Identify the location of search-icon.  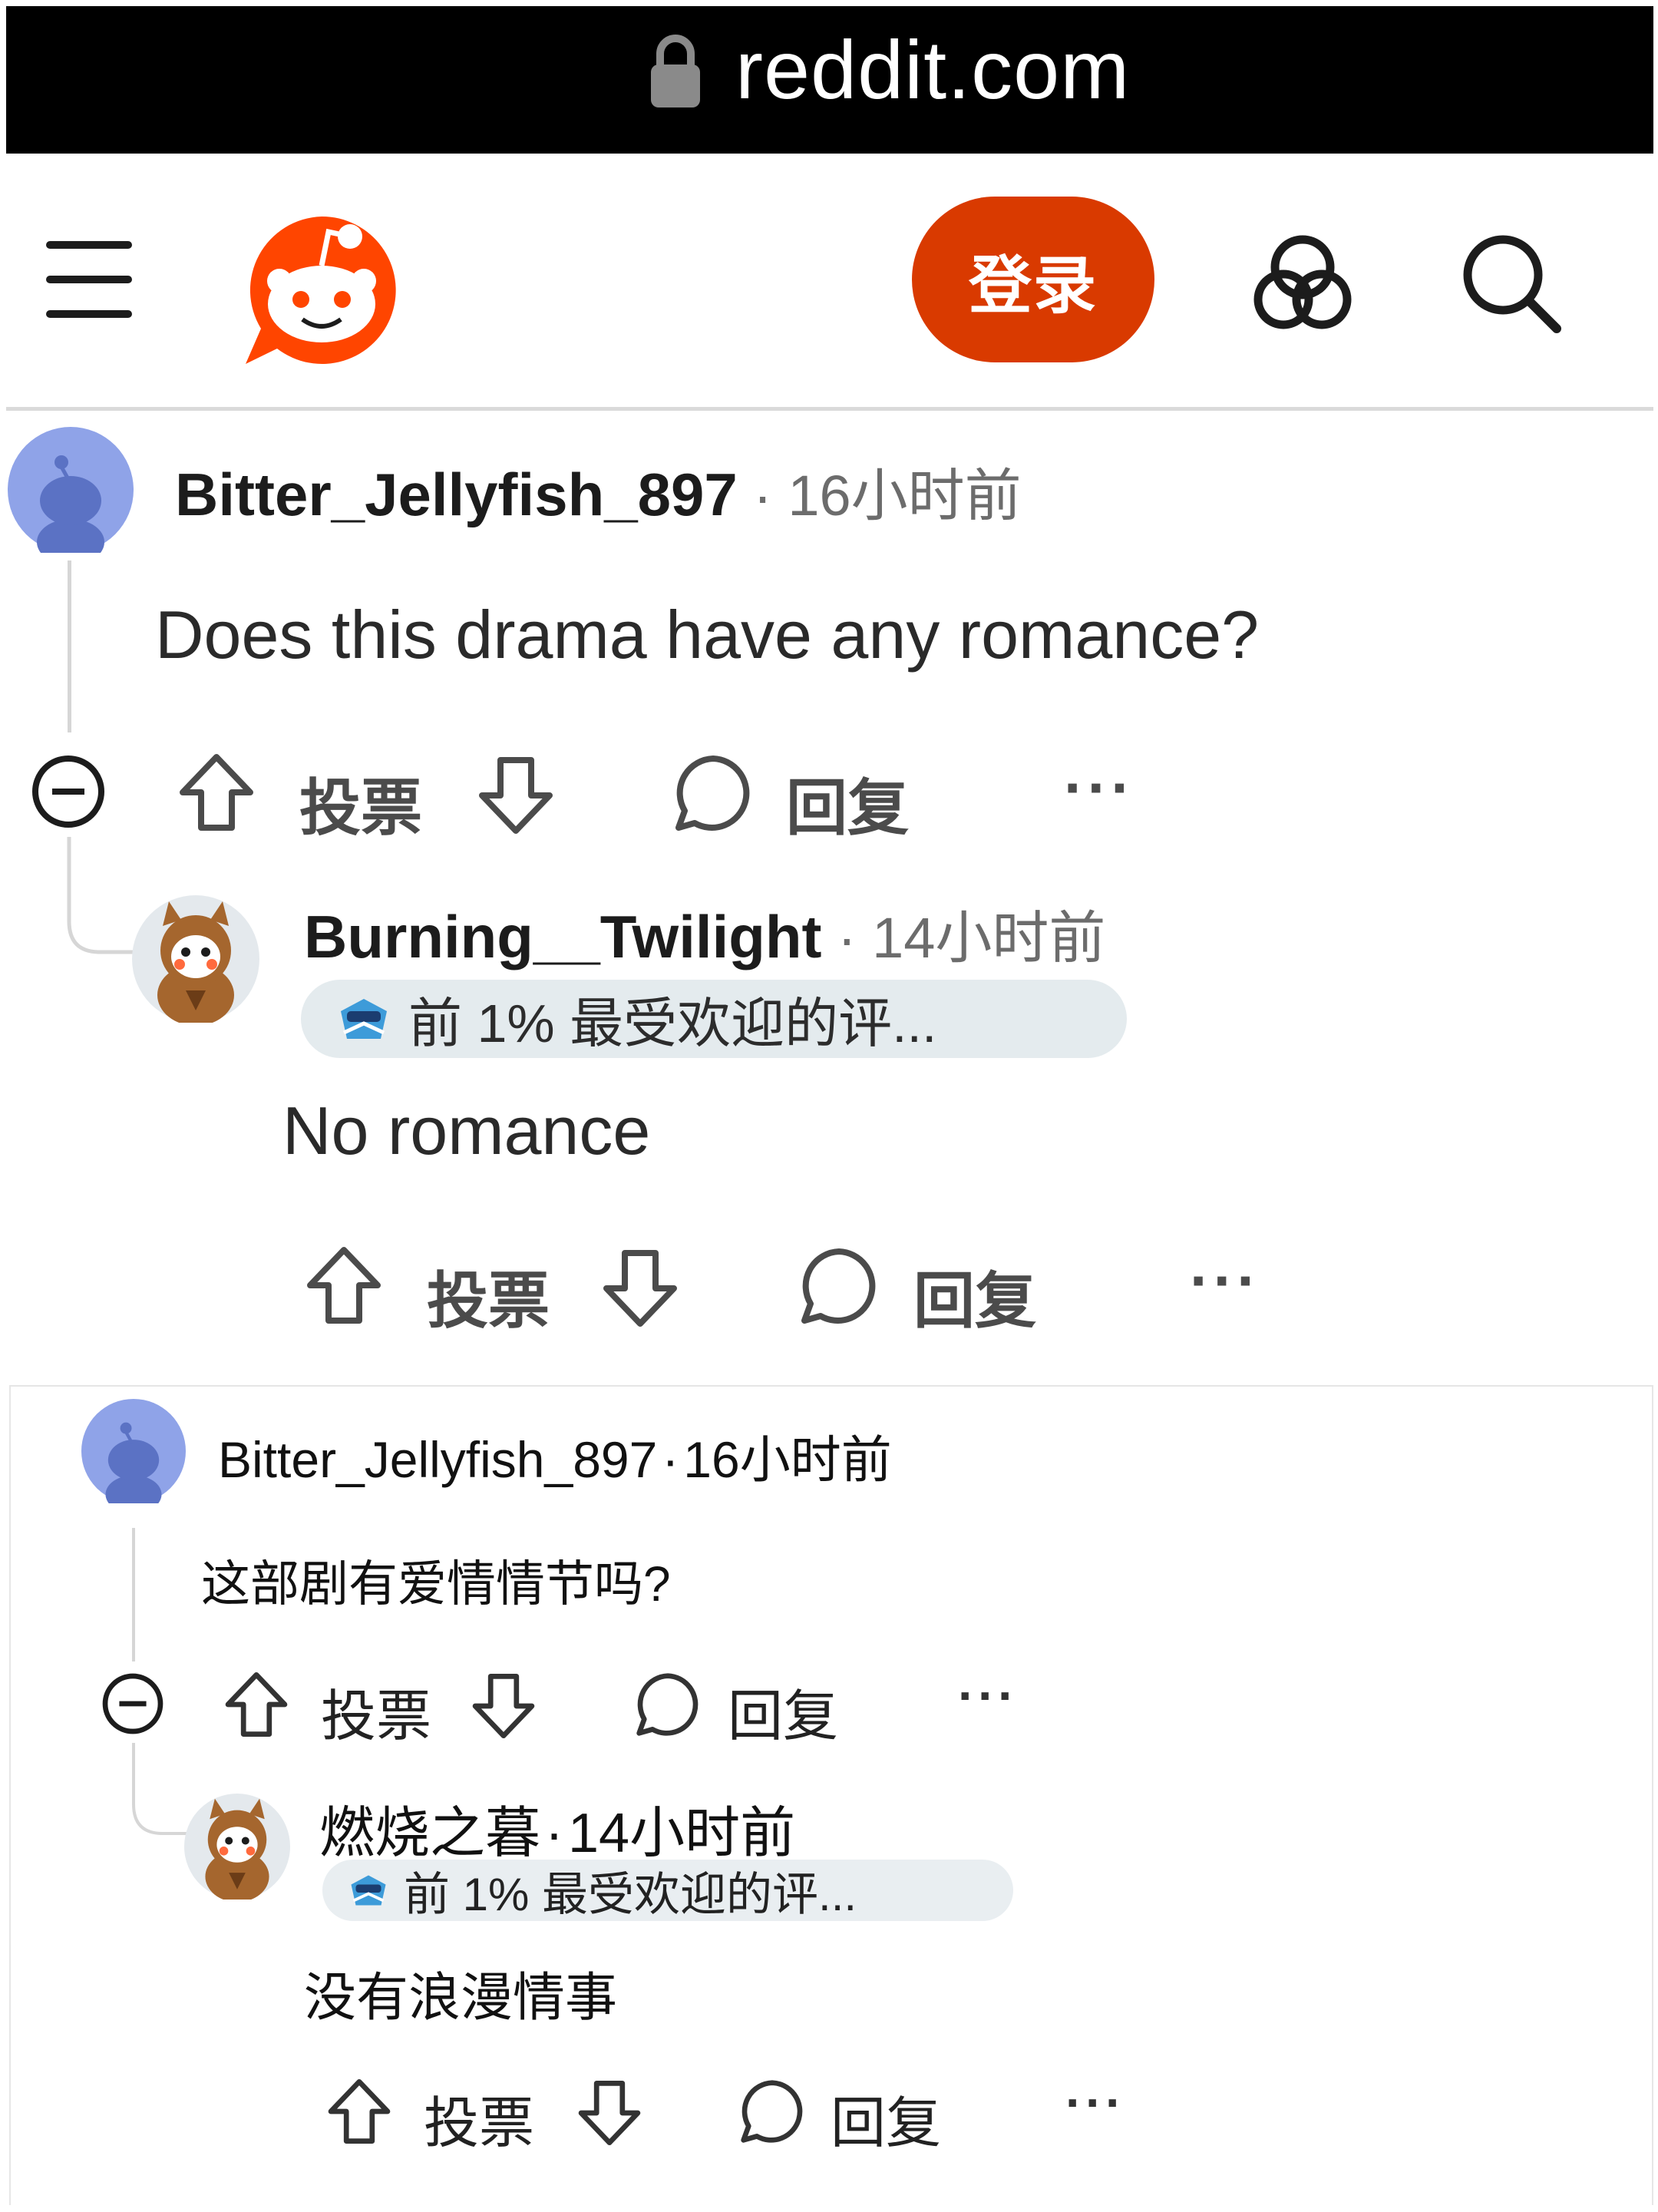
(1511, 283).